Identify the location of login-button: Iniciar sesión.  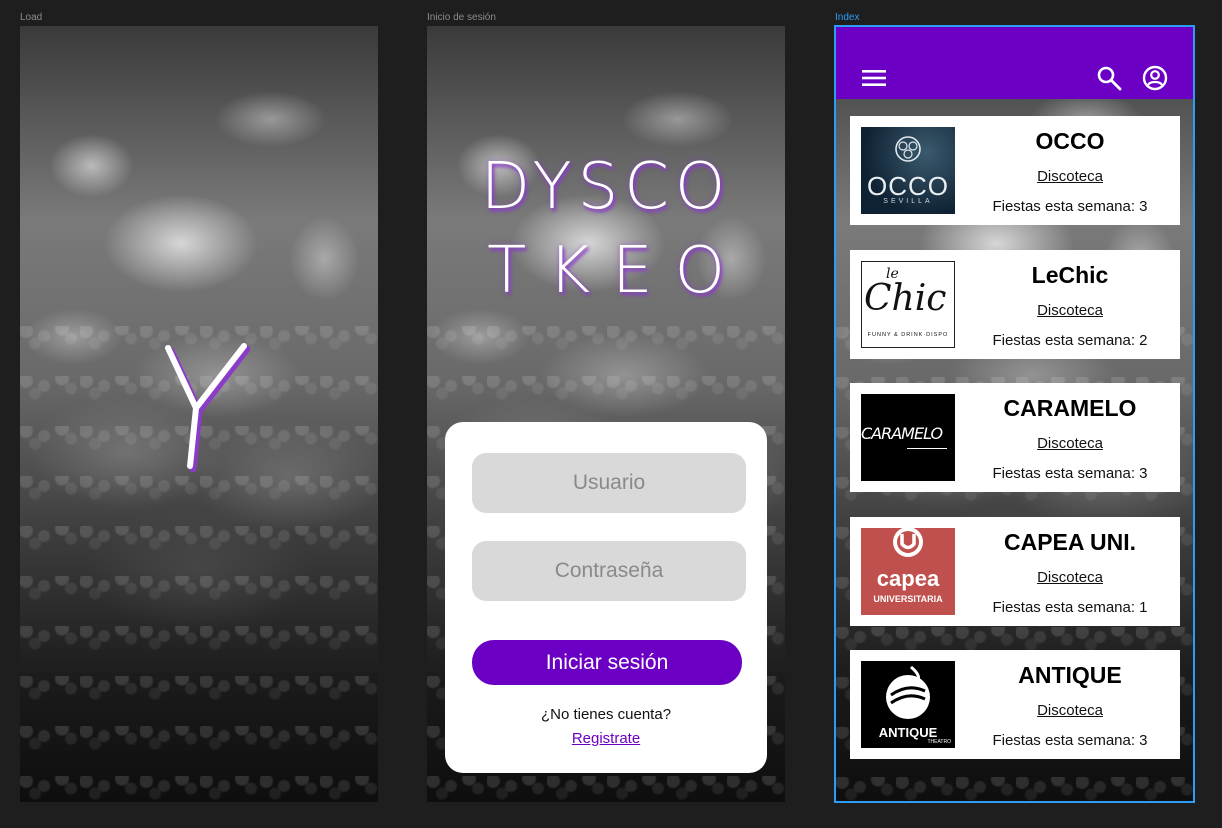
(607, 662).